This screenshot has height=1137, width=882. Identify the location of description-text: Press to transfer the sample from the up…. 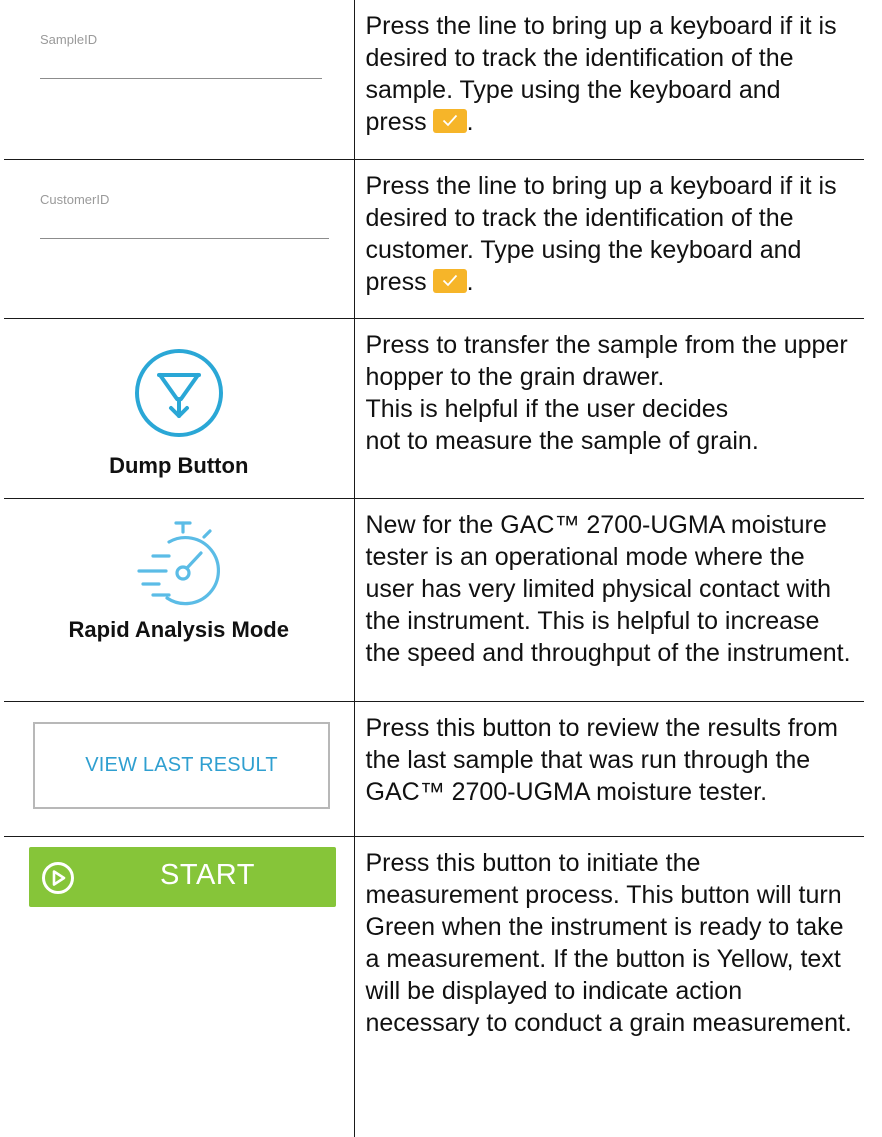
(606, 392).